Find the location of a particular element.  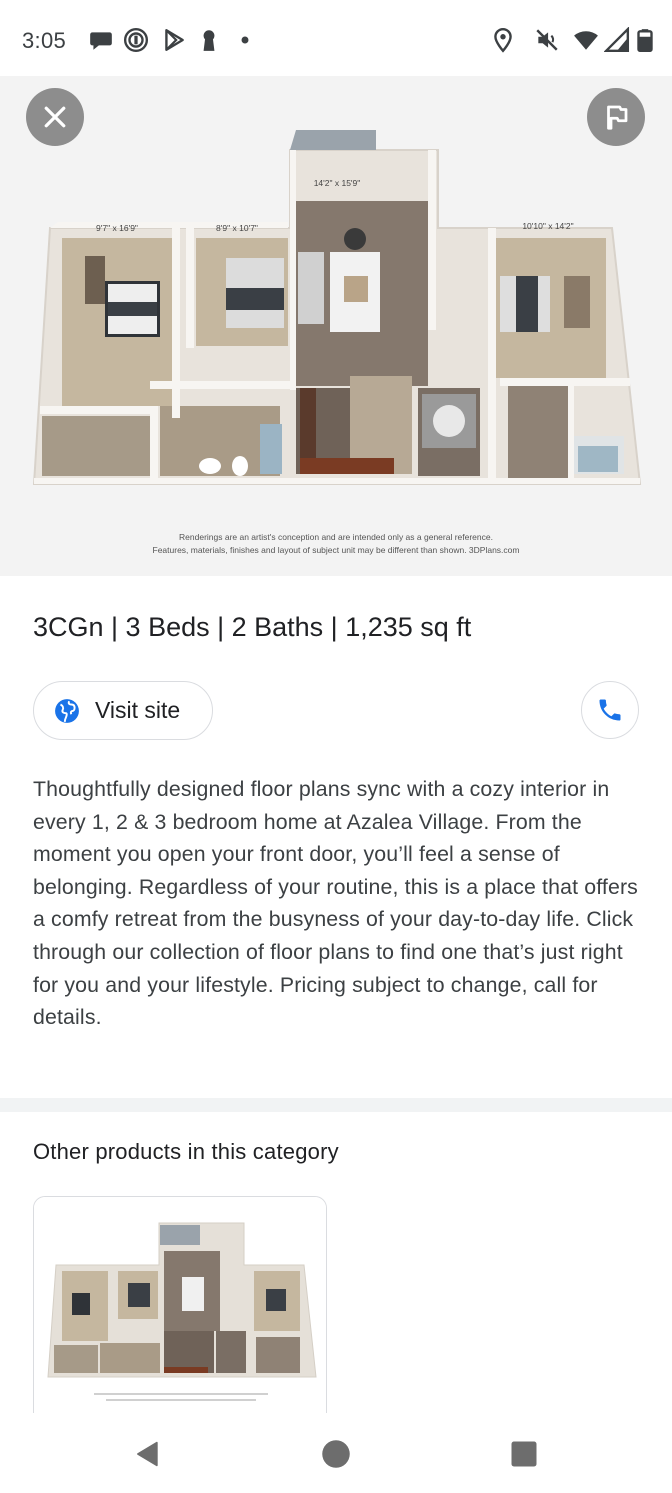

back-icon is located at coordinates (147, 1454).